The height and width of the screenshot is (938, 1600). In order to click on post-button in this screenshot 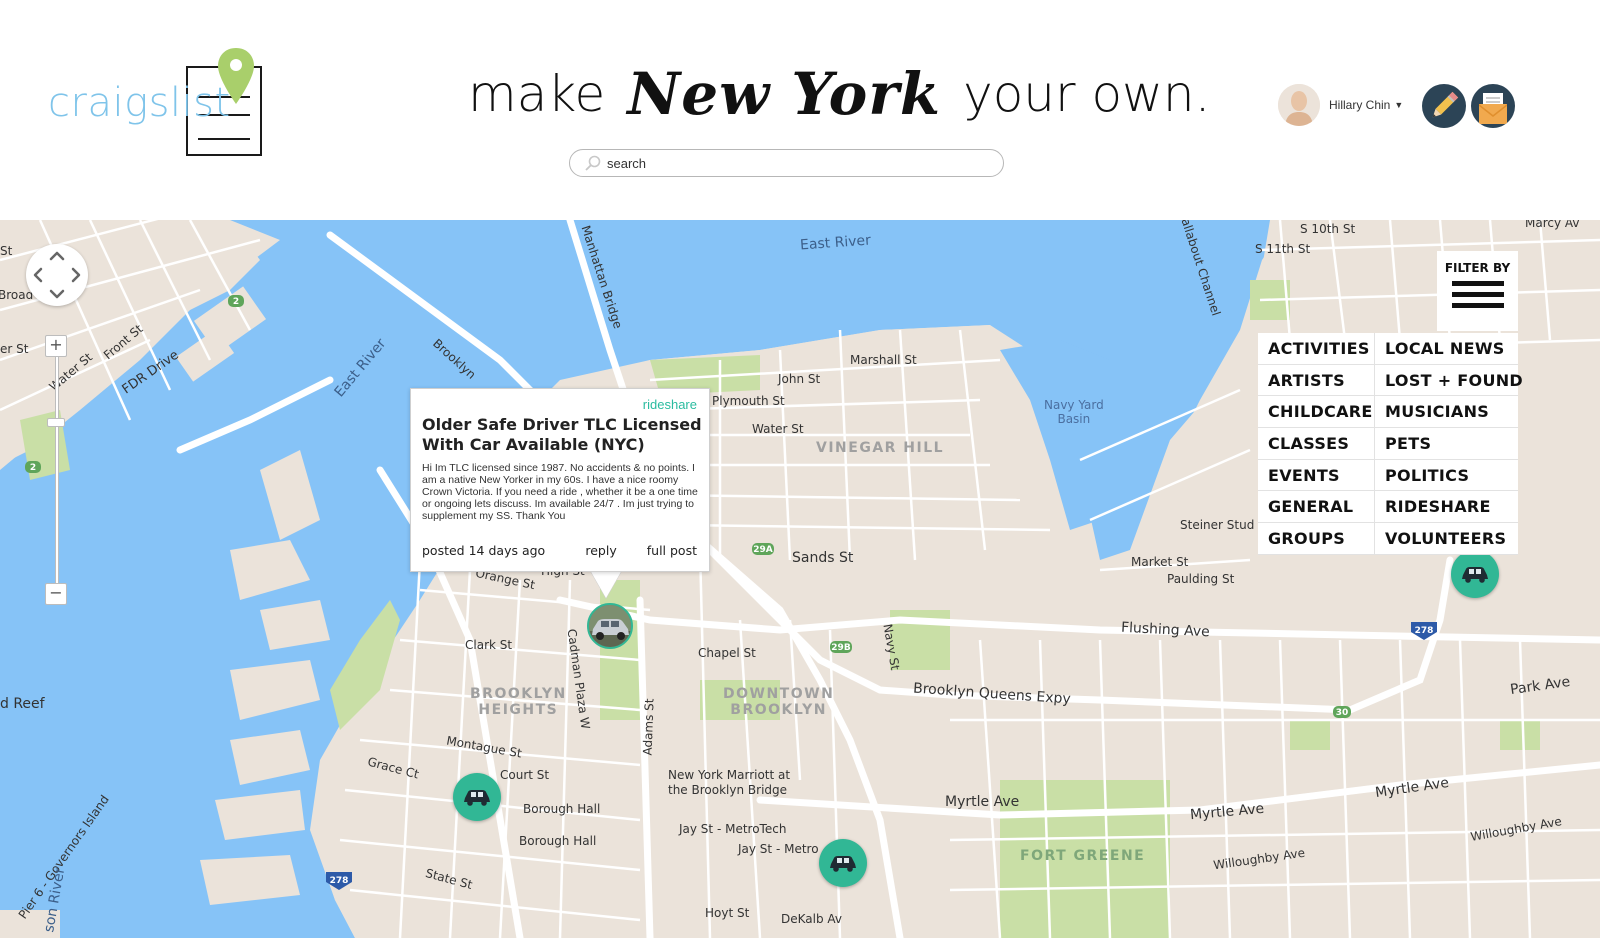, I will do `click(1444, 106)`.